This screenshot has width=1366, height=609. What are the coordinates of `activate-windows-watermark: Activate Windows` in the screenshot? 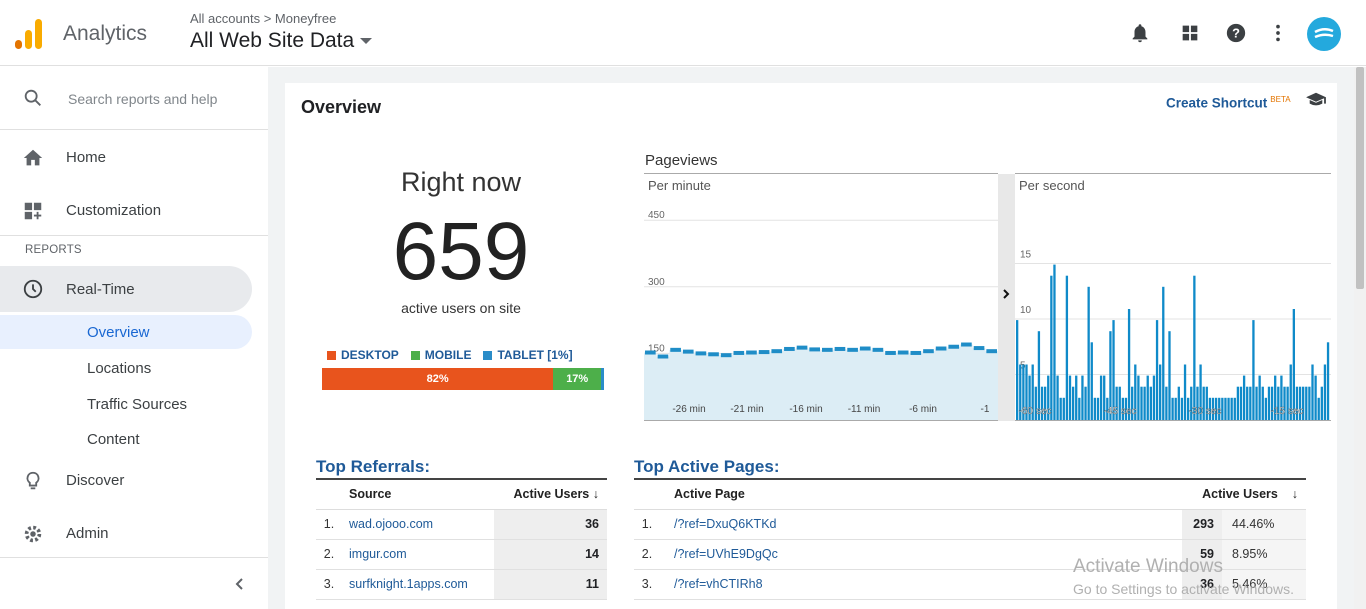 It's located at (1148, 566).